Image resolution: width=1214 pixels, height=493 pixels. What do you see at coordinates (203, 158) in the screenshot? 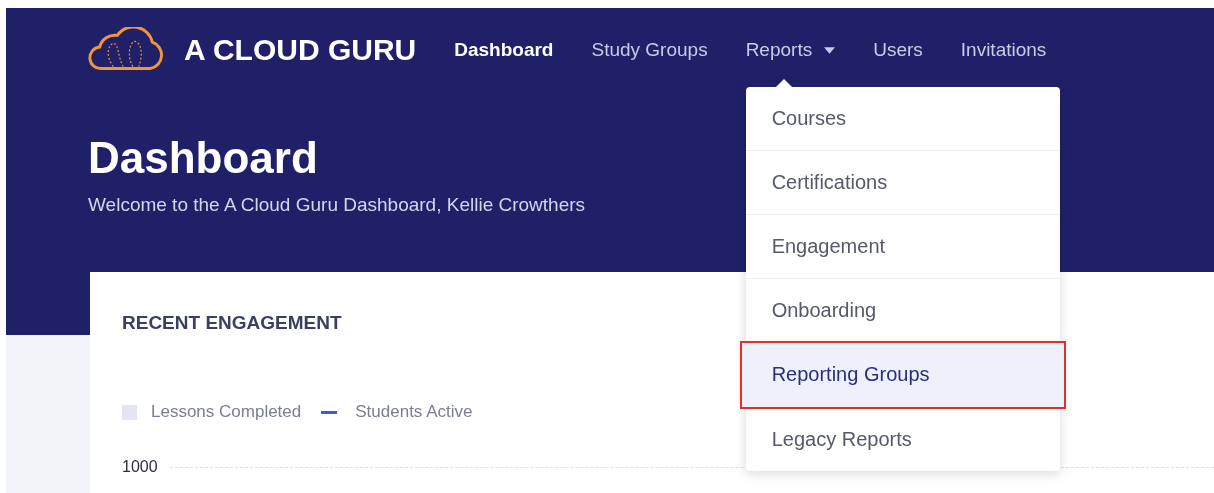
I see `page-title: Dashboard` at bounding box center [203, 158].